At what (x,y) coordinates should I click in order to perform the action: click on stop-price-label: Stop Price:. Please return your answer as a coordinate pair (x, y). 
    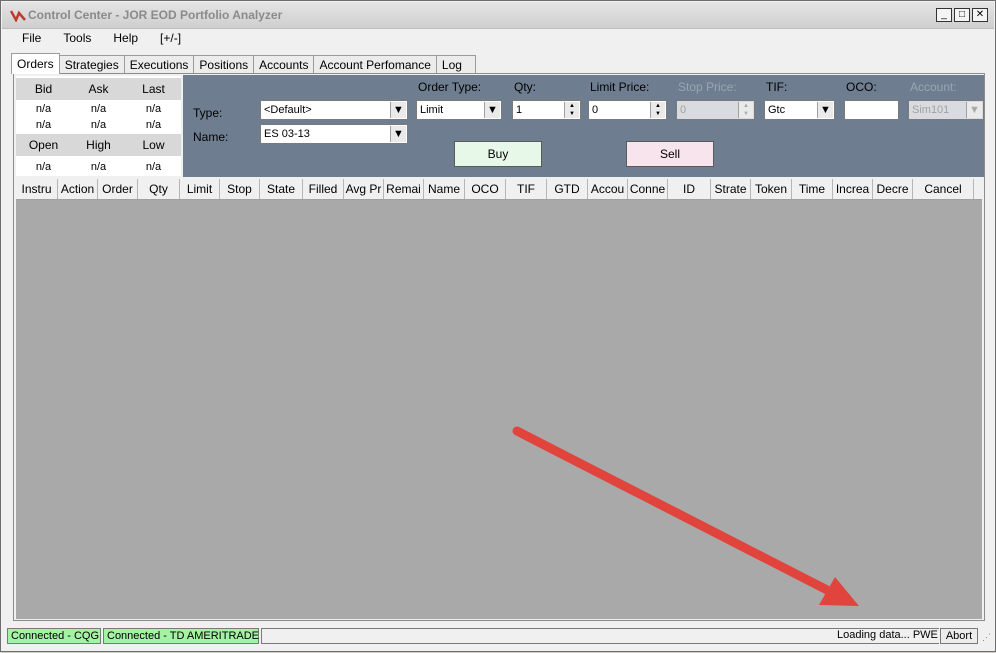
    Looking at the image, I should click on (707, 87).